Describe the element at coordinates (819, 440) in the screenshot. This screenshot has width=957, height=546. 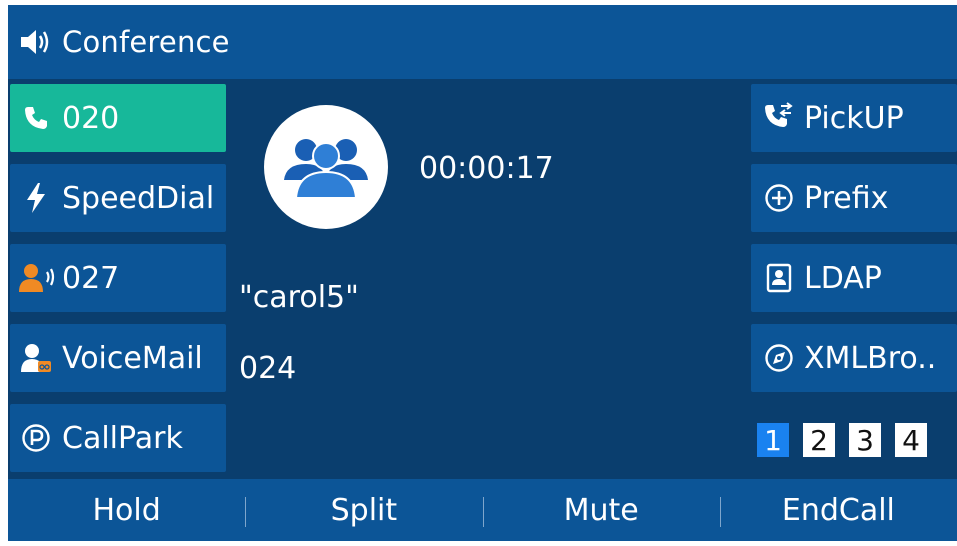
I see `page-2: 2` at that location.